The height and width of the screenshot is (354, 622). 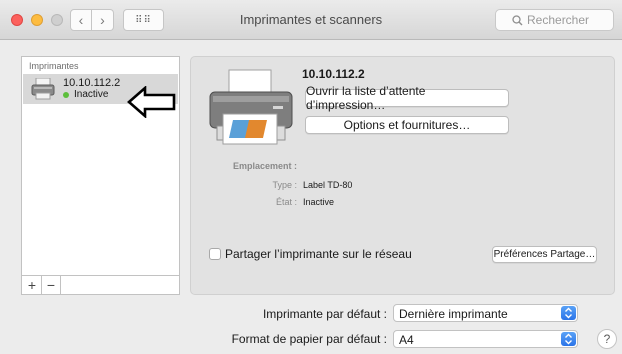 What do you see at coordinates (328, 185) in the screenshot?
I see `type-value: Label TD-80` at bounding box center [328, 185].